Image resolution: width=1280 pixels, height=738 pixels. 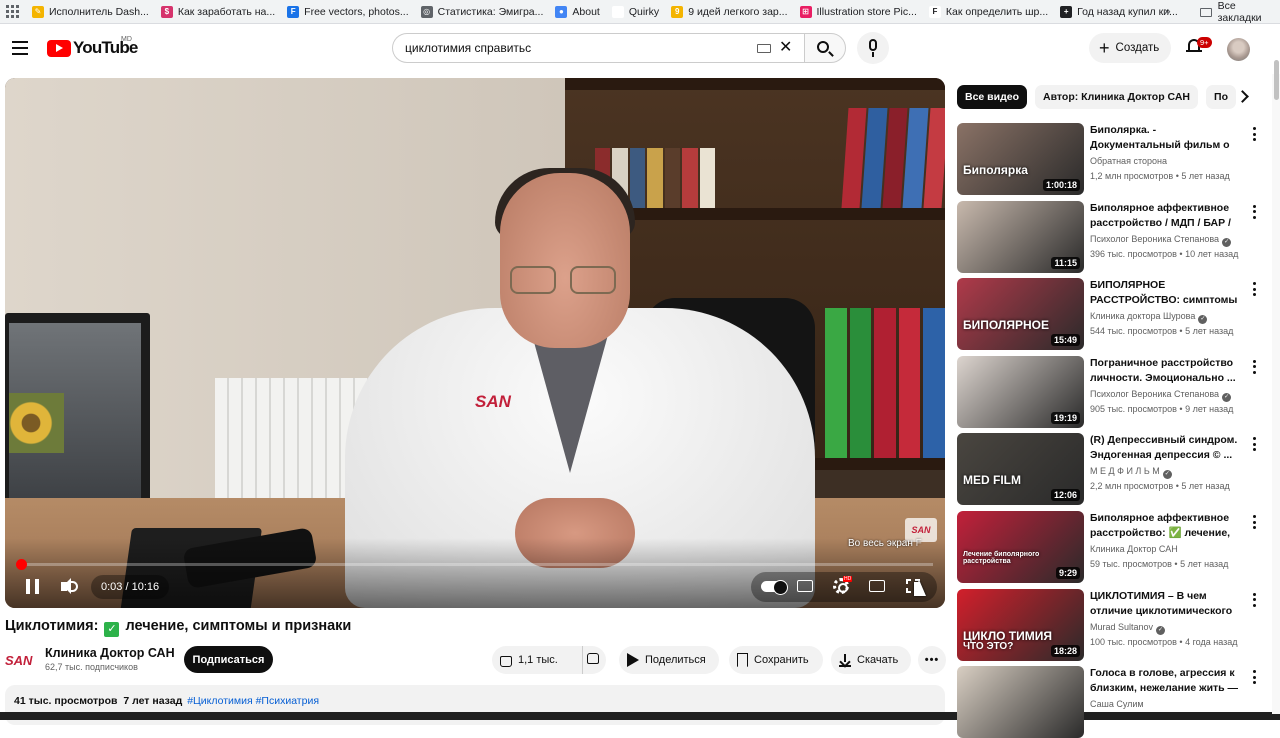 What do you see at coordinates (1117, 704) in the screenshot?
I see `recommendation-channel: Саша Сулим` at bounding box center [1117, 704].